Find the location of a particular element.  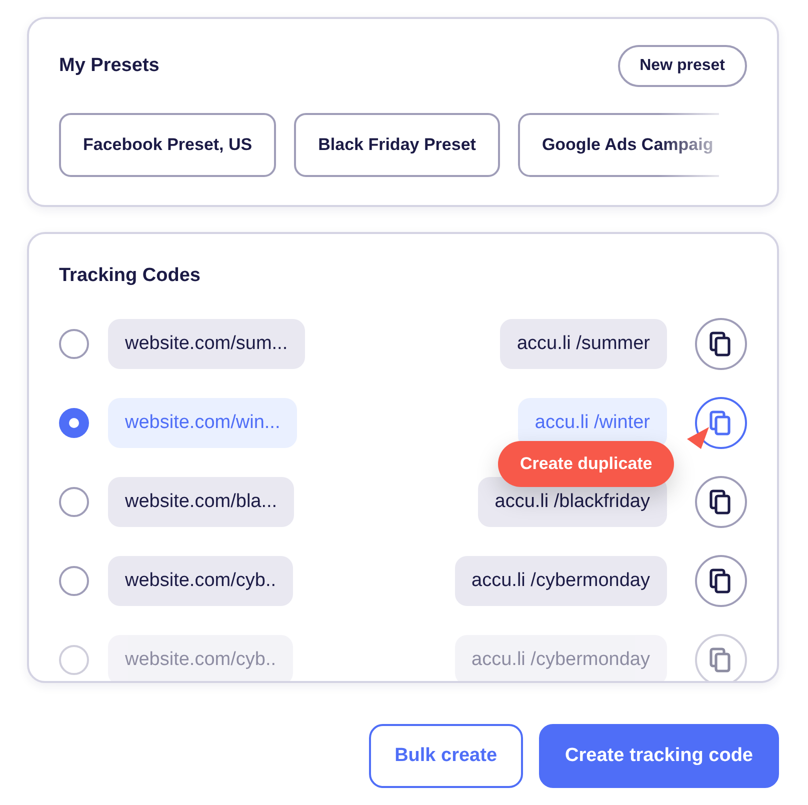

short-link-pill: accu.li /summer is located at coordinates (583, 344).